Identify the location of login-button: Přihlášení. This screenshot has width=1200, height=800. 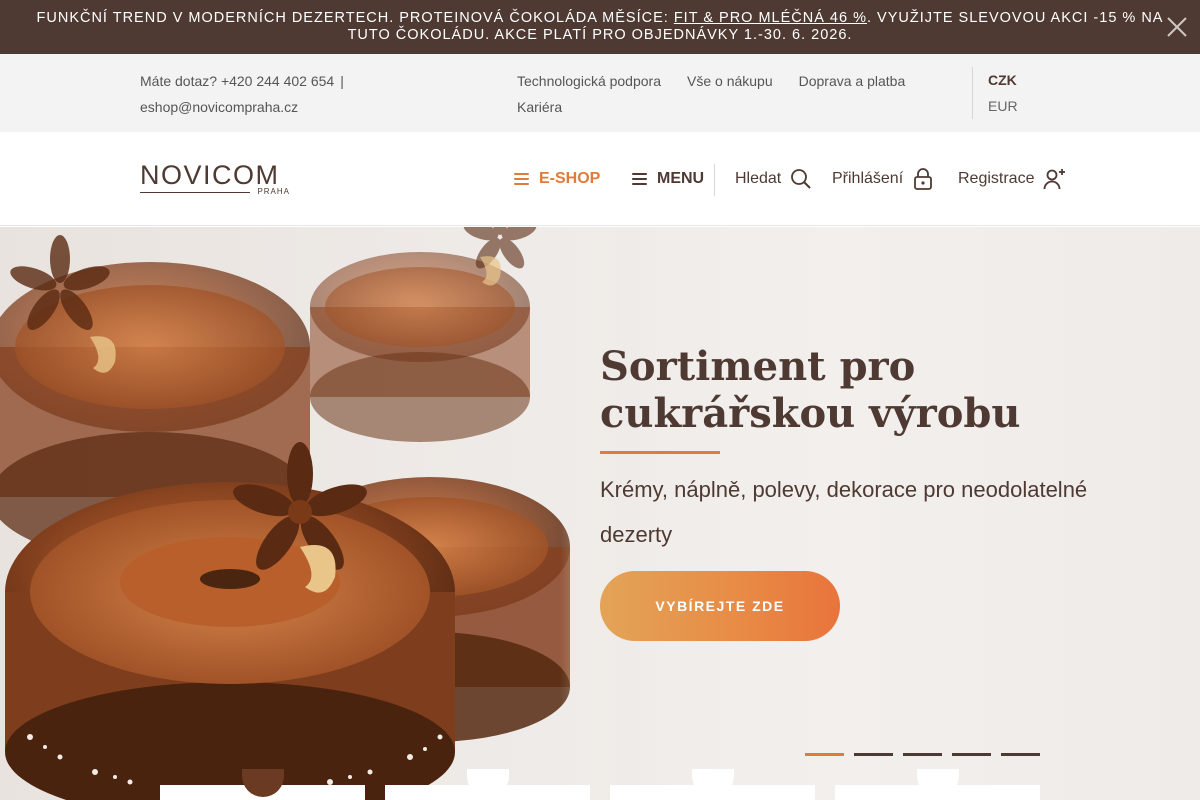
(883, 179).